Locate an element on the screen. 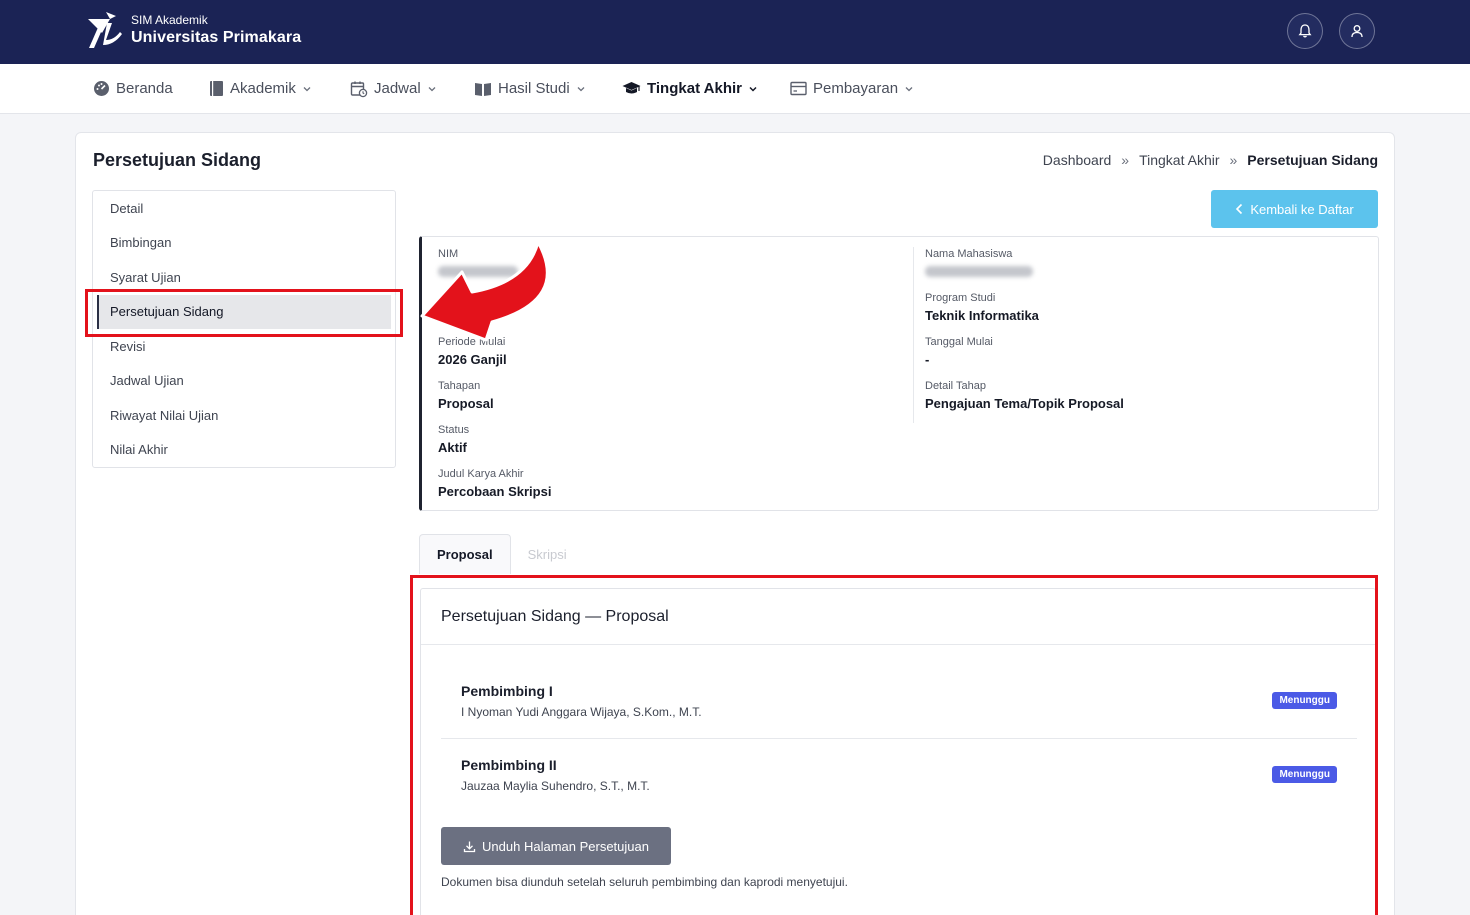 Image resolution: width=1470 pixels, height=915 pixels. stage-tabs: Proposal Skripsi is located at coordinates (501, 554).